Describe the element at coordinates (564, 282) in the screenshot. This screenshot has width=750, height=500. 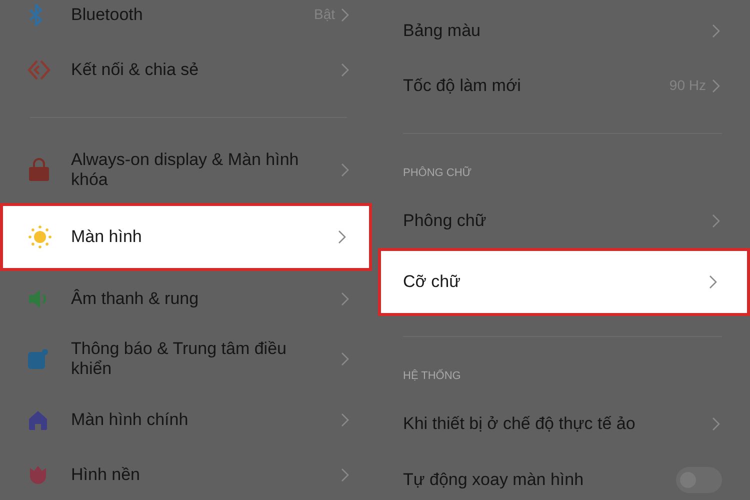
I see `settings-row: Cỡ chữ` at that location.